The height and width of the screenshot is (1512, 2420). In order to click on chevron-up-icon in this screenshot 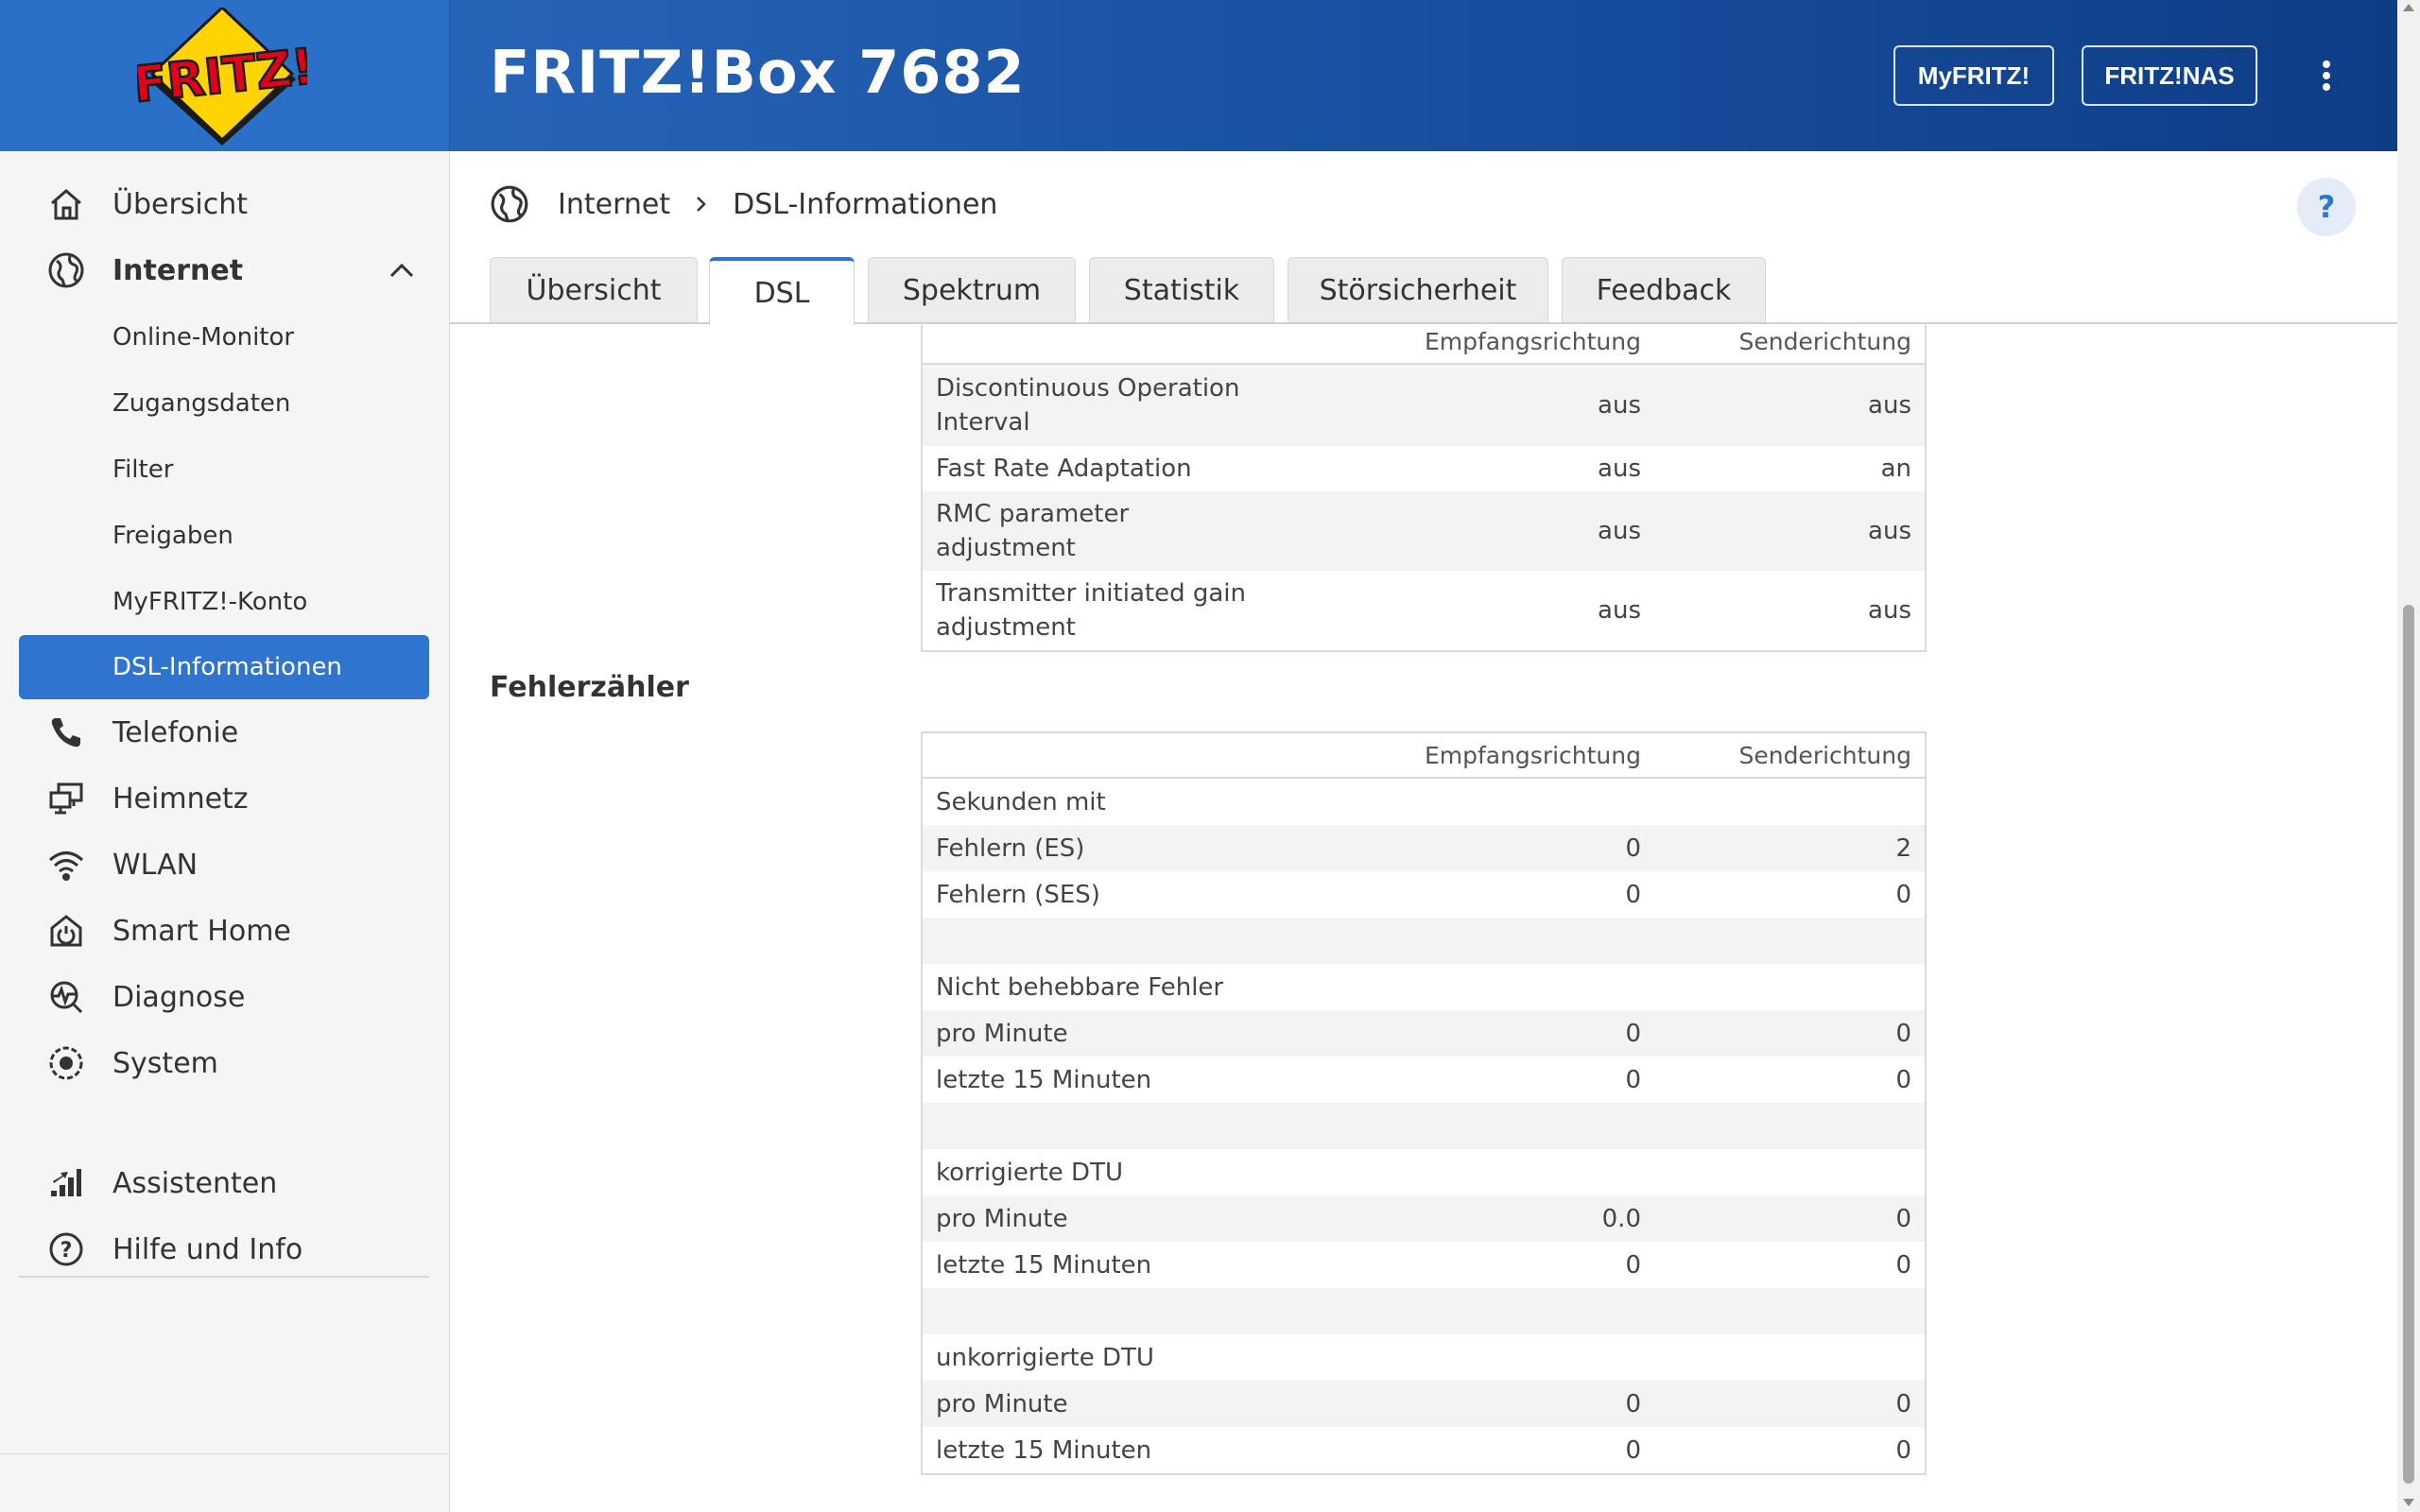, I will do `click(402, 270)`.